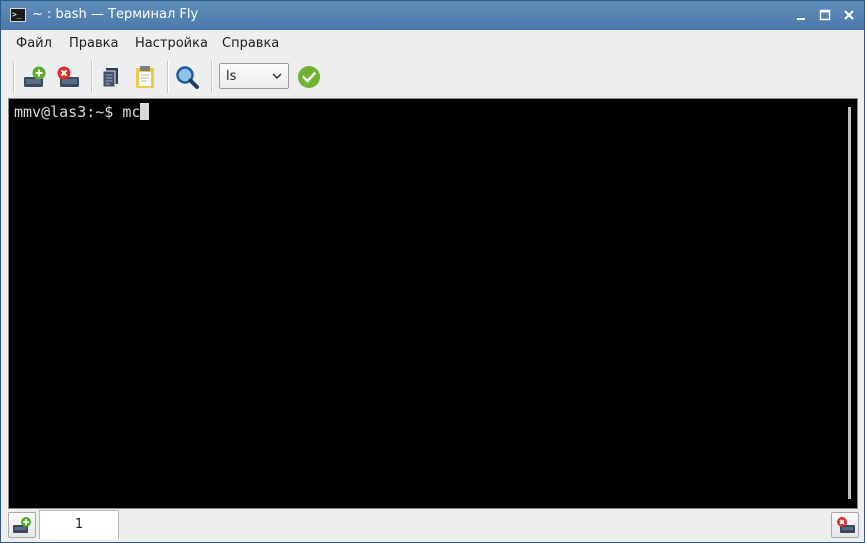  Describe the element at coordinates (801, 15) in the screenshot. I see `minimize-icon` at that location.